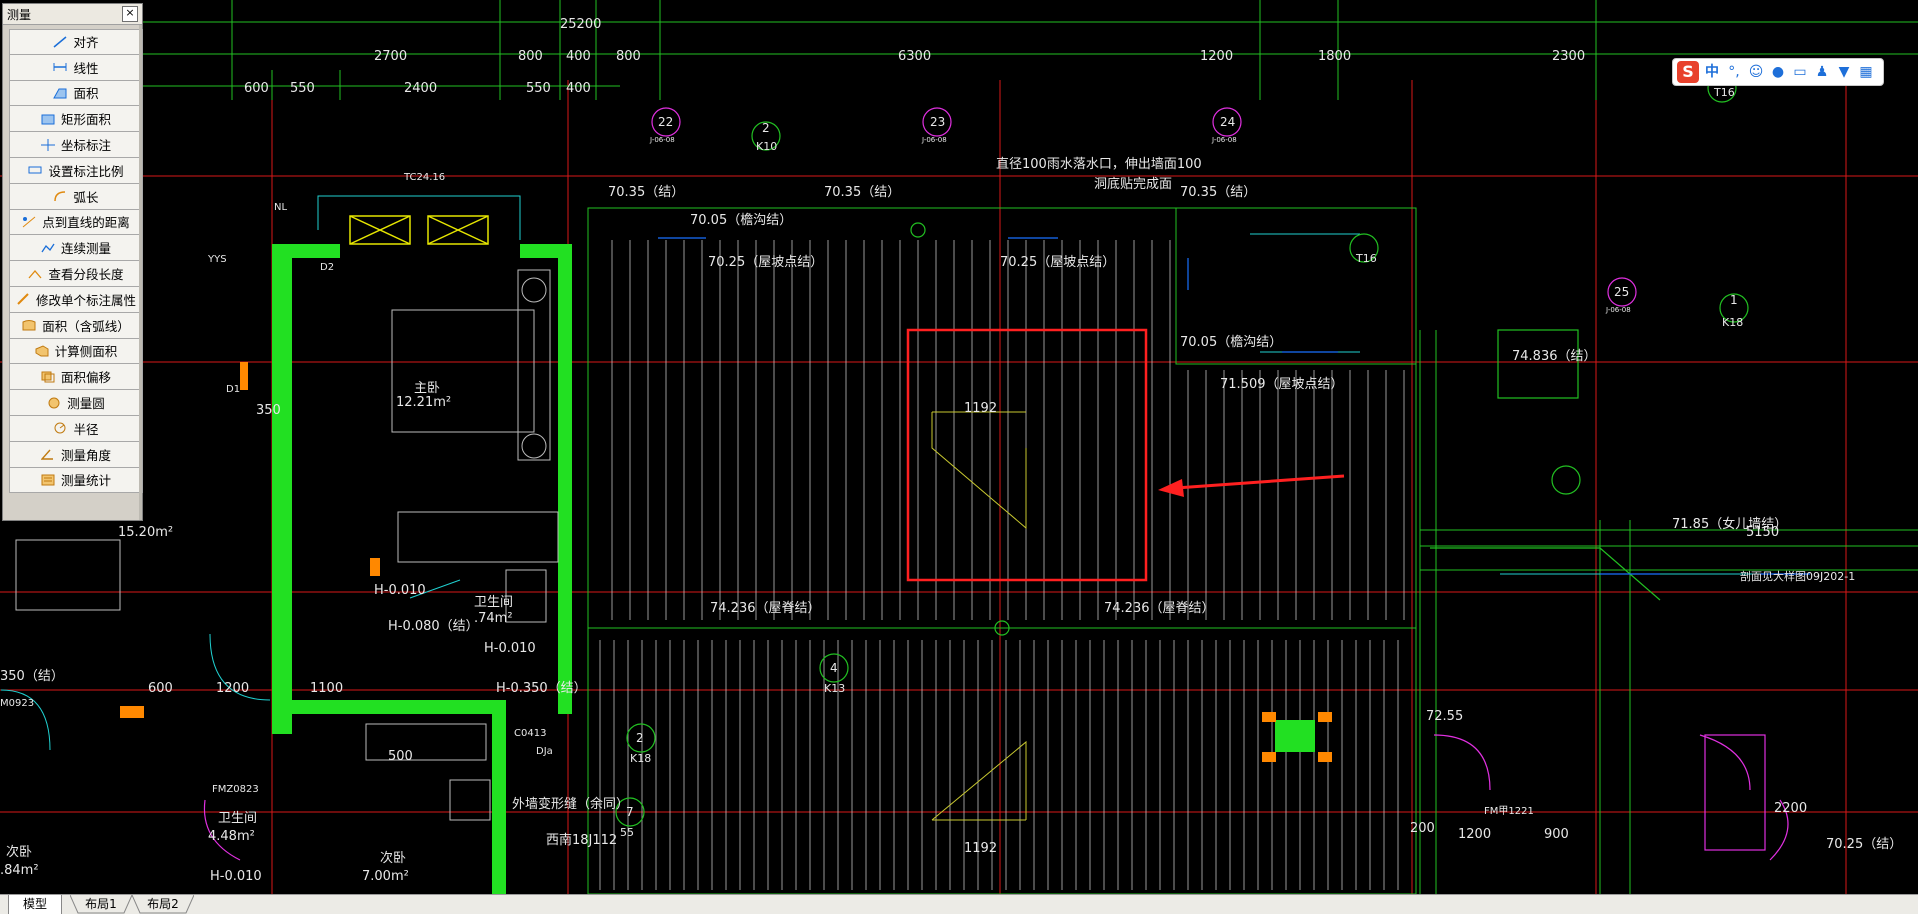 This screenshot has height=914, width=1918. I want to click on svg-text: 200, so click(1422, 828).